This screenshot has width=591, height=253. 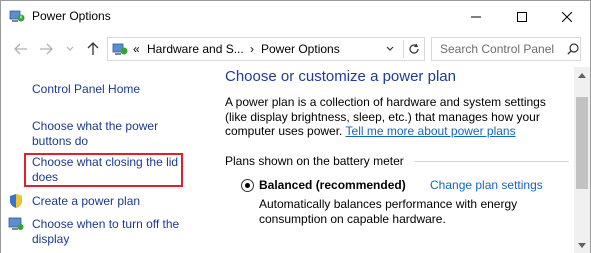 I want to click on minimize-icon, so click(x=476, y=16).